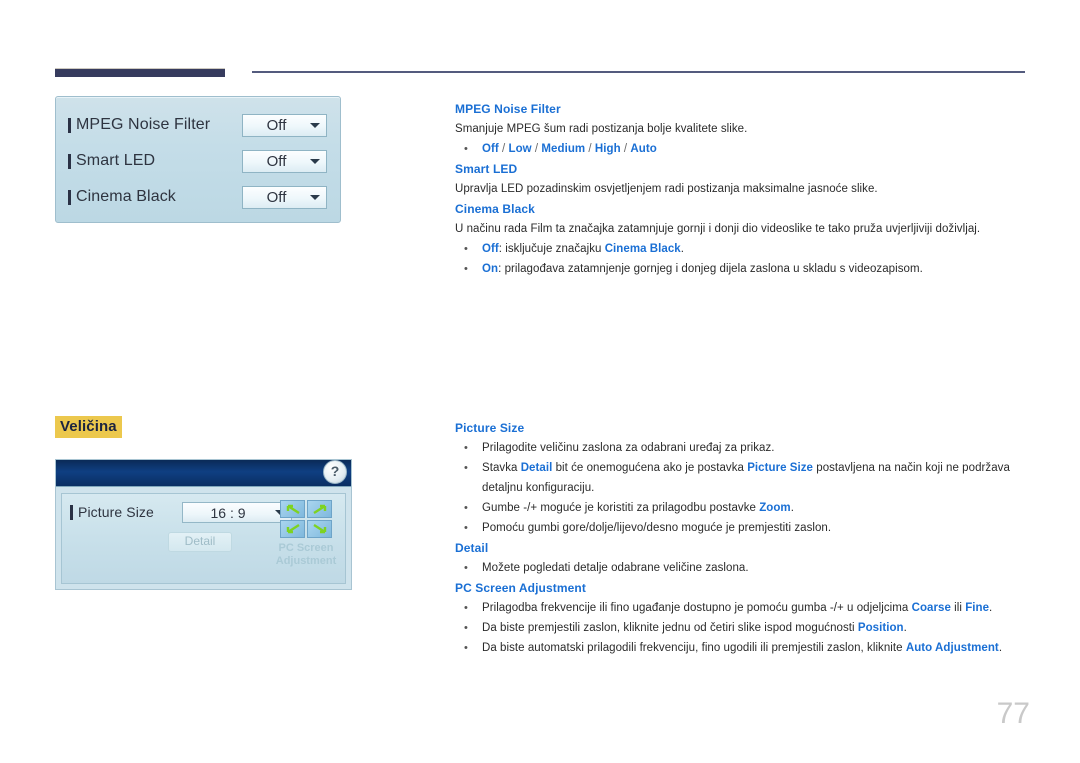 Image resolution: width=1080 pixels, height=763 pixels. I want to click on section-title-mpeg-noise-filter: MPEG Noise Filter, so click(508, 109).